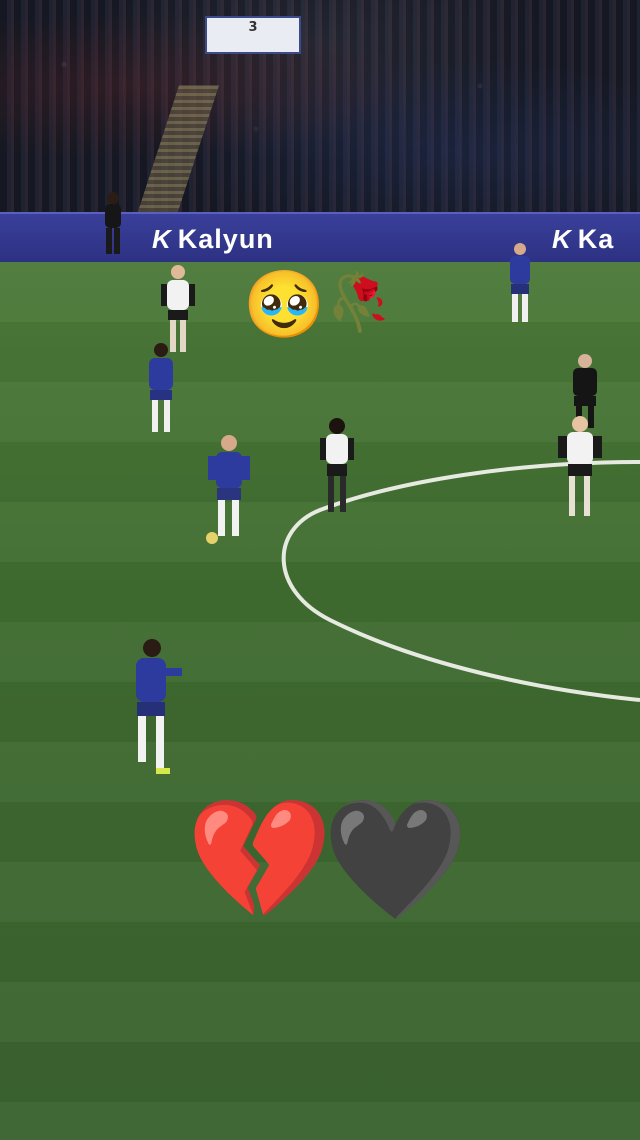 This screenshot has height=1140, width=640. I want to click on home-player-with-ball-figure, so click(228, 489).